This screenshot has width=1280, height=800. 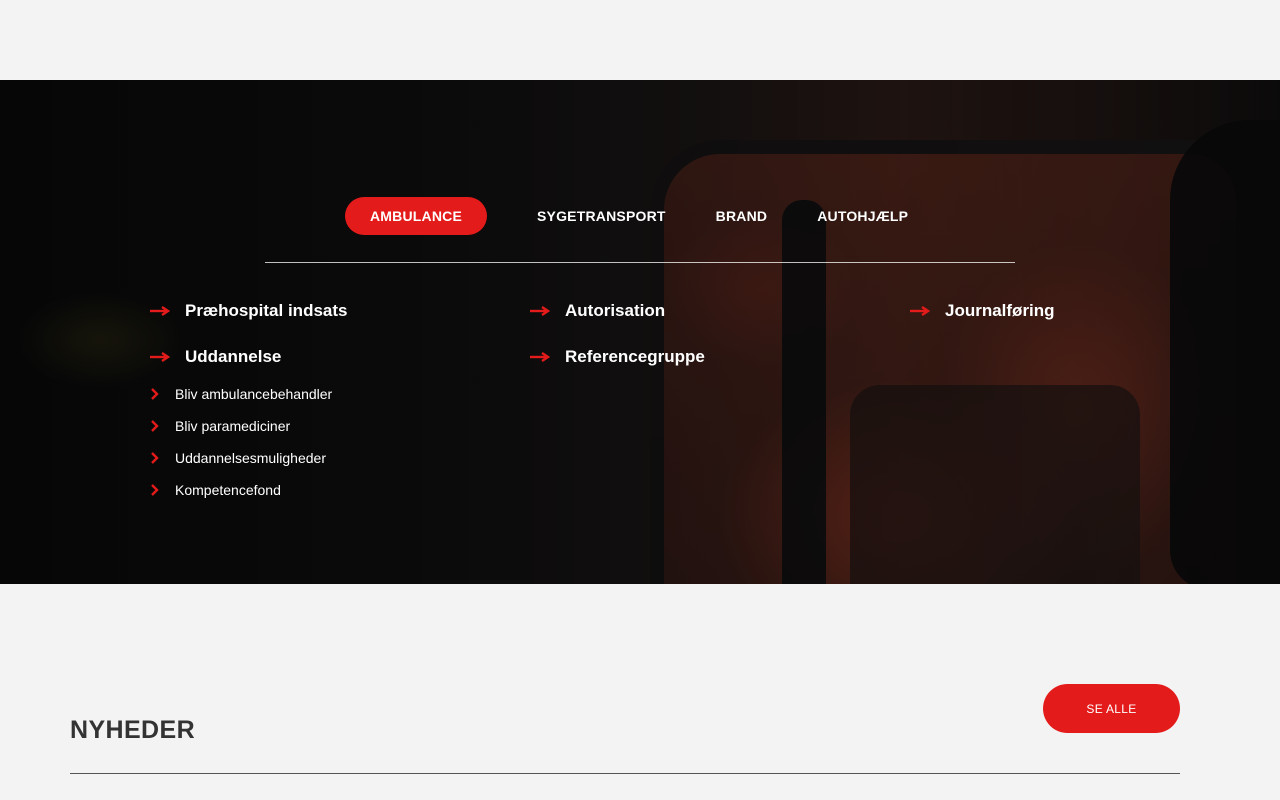 What do you see at coordinates (635, 356) in the screenshot?
I see `menu-link-label: Referencegruppe` at bounding box center [635, 356].